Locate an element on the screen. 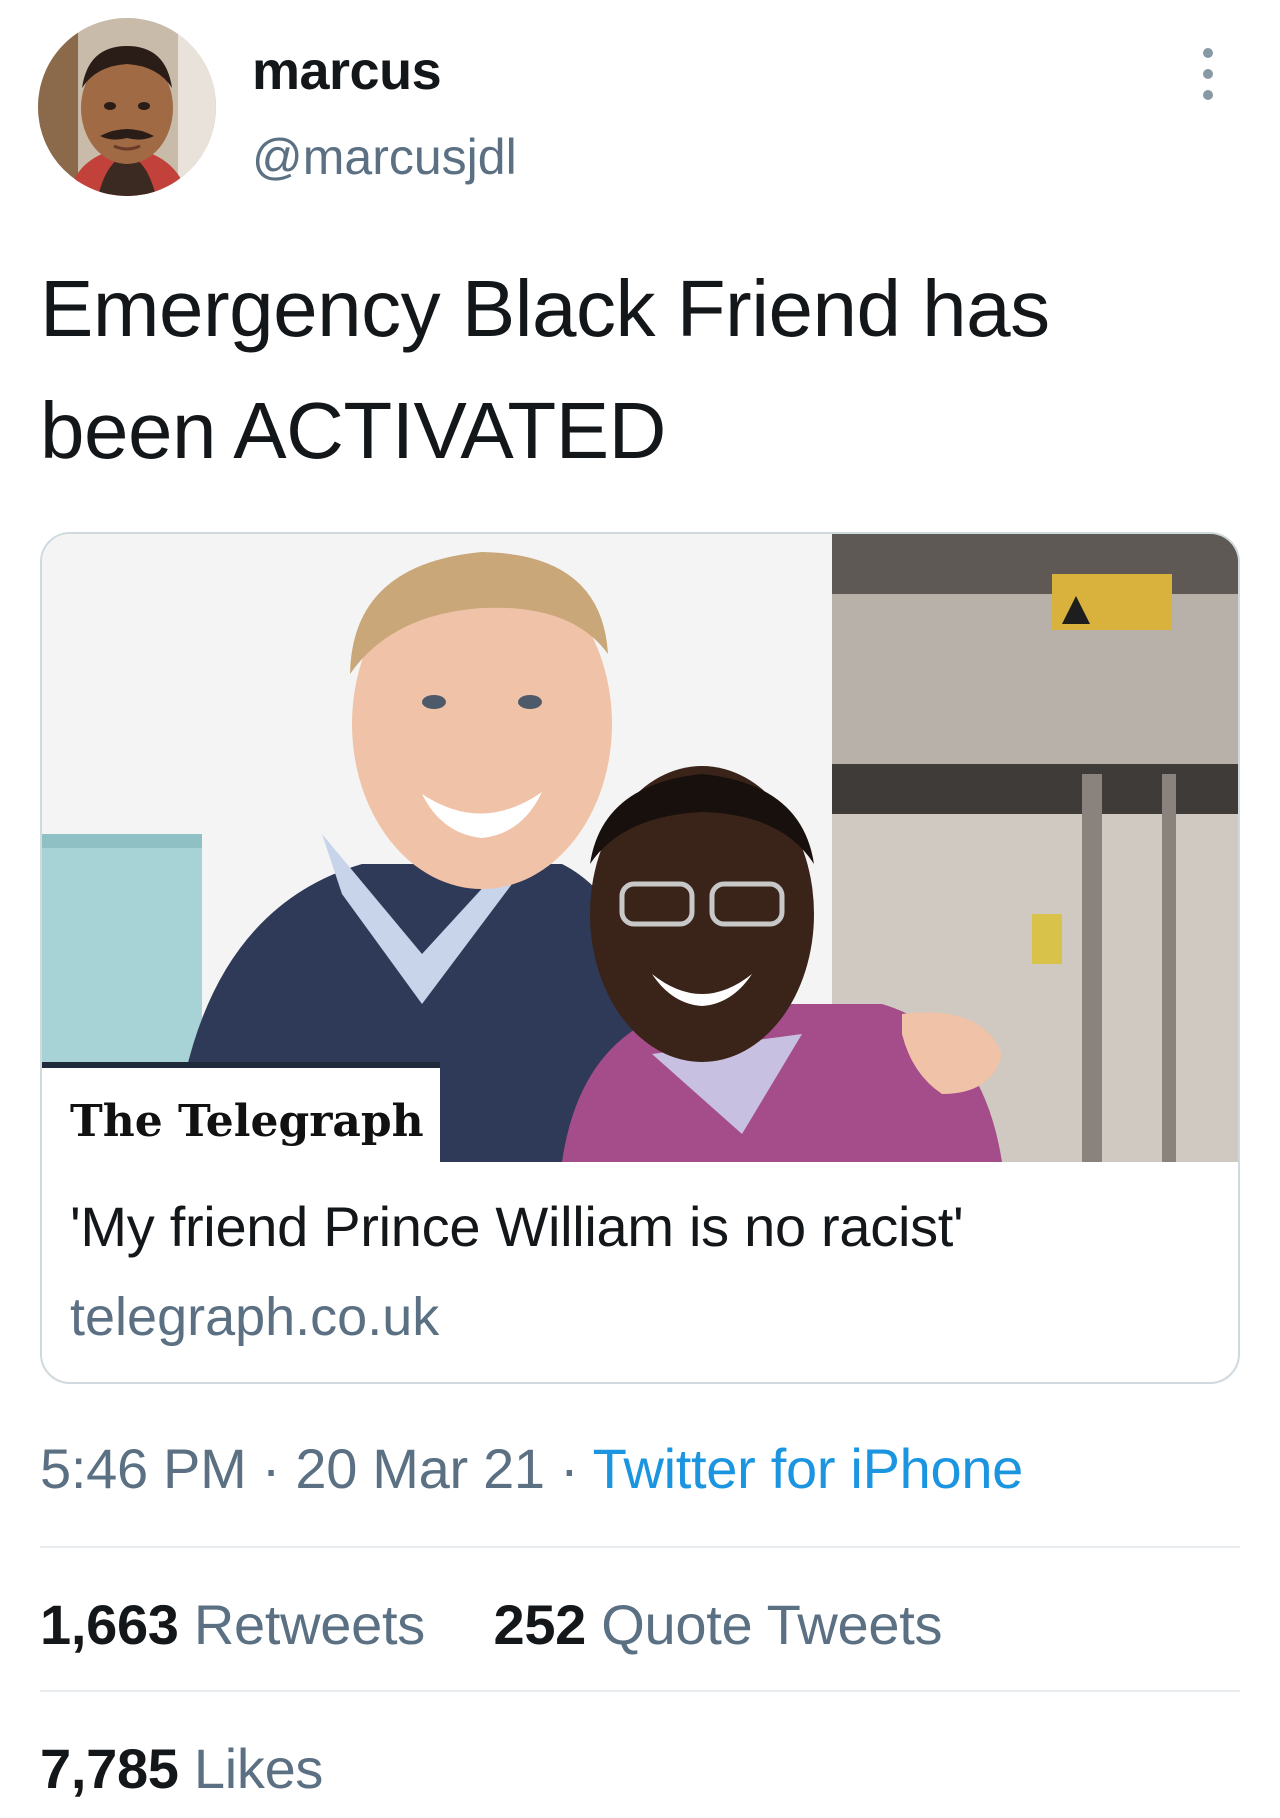 The height and width of the screenshot is (1818, 1280). retweets-count: 1,663 is located at coordinates (109, 1624).